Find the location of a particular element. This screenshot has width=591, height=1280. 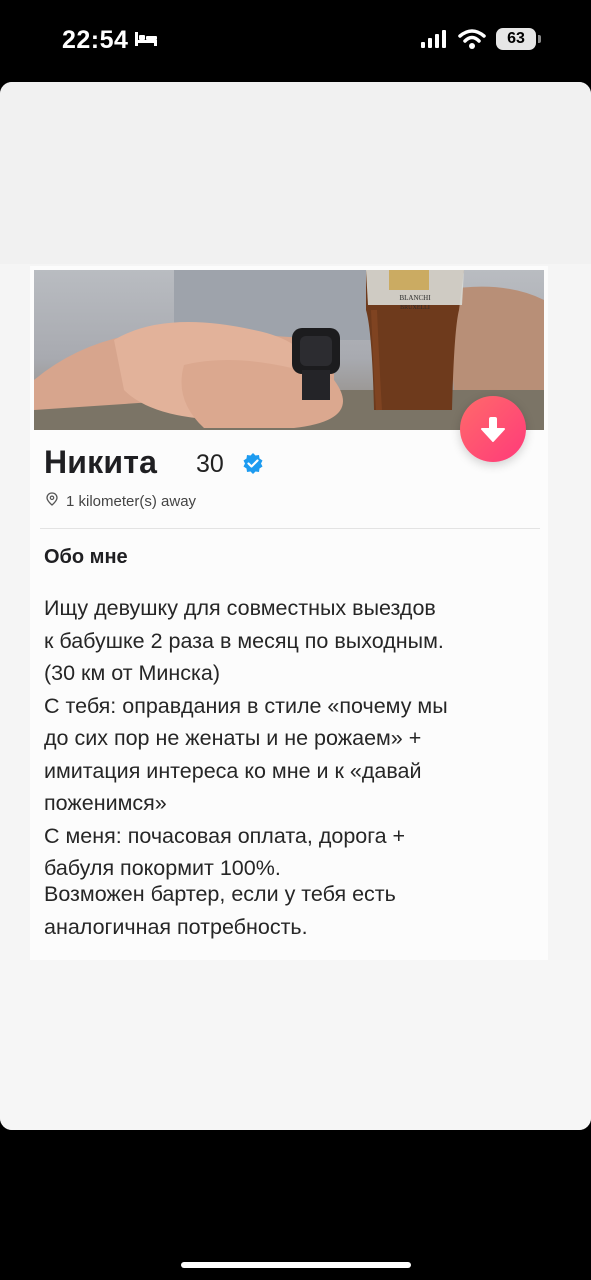

bio-line: аналогичная потребность. is located at coordinates (176, 926).